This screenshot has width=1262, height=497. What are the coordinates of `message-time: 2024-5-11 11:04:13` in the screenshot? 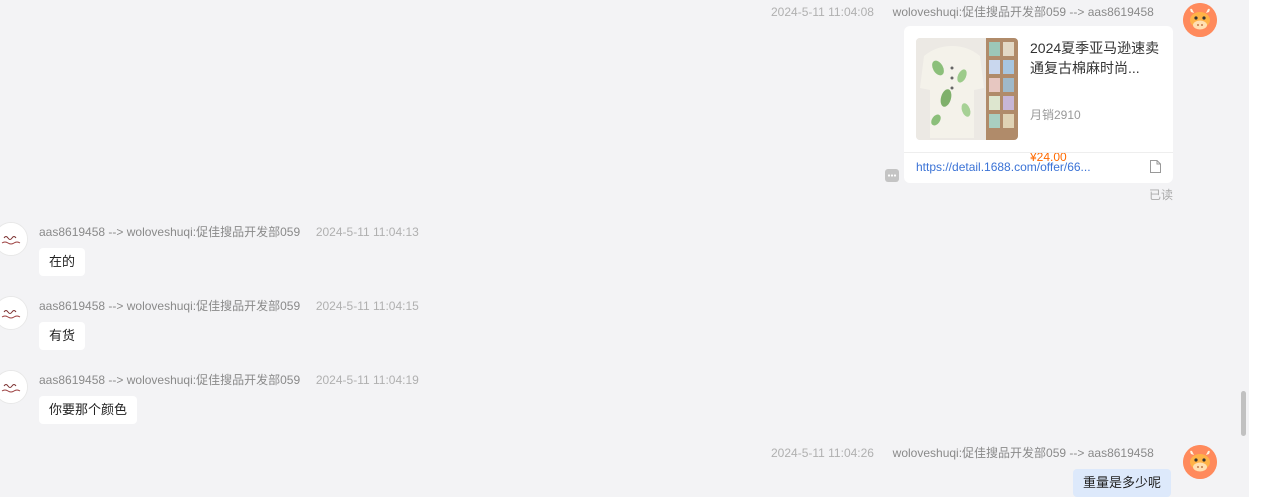 It's located at (367, 232).